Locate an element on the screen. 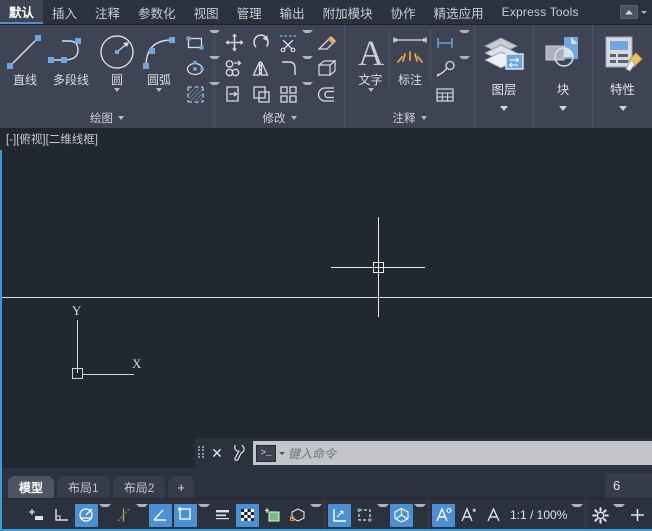 The image size is (652, 531). autoscale-icon is located at coordinates (468, 515).